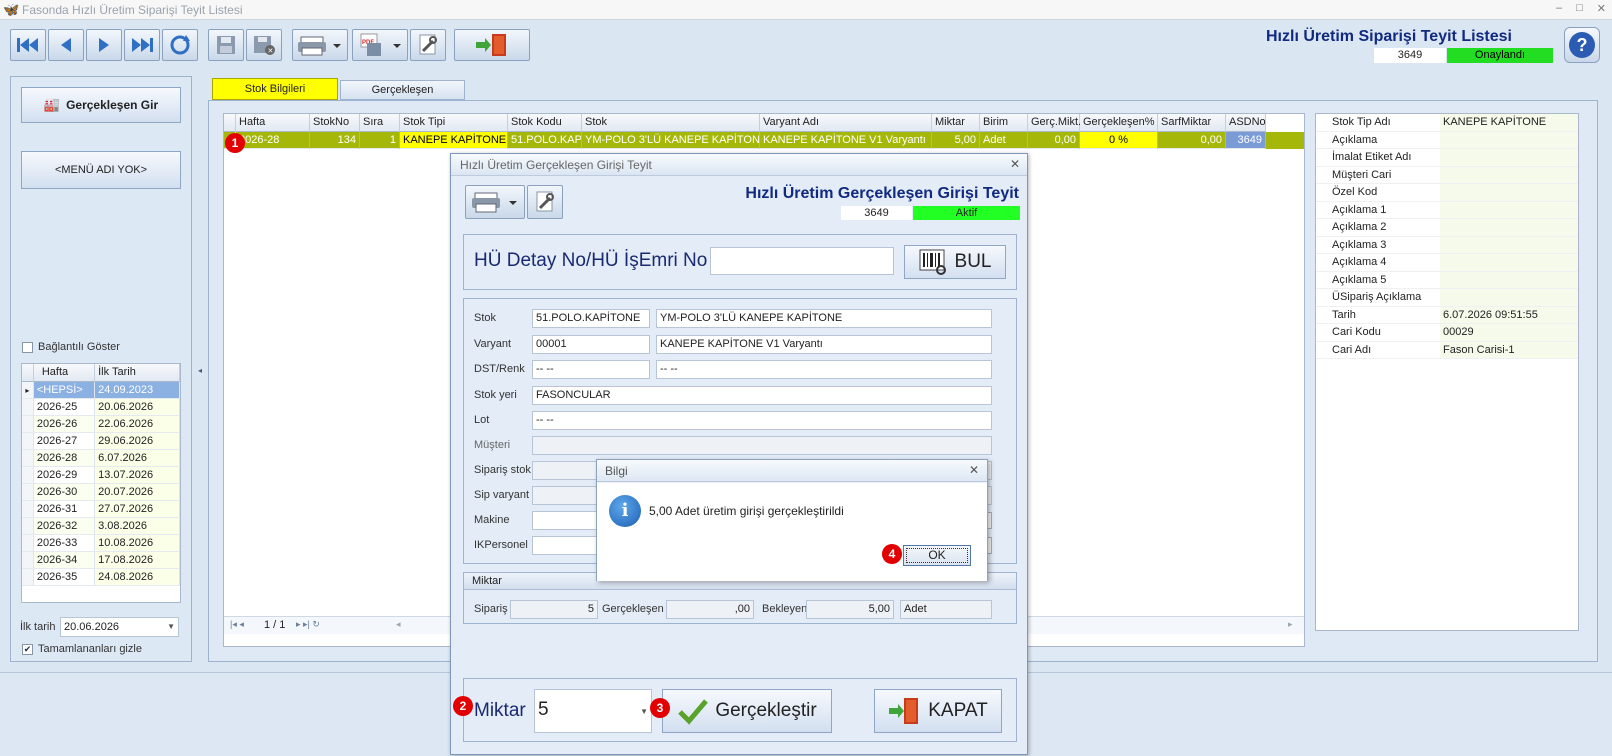 Image resolution: width=1612 pixels, height=756 pixels. Describe the element at coordinates (1290, 624) in the screenshot. I see `scroll-right-icon: ▸` at that location.